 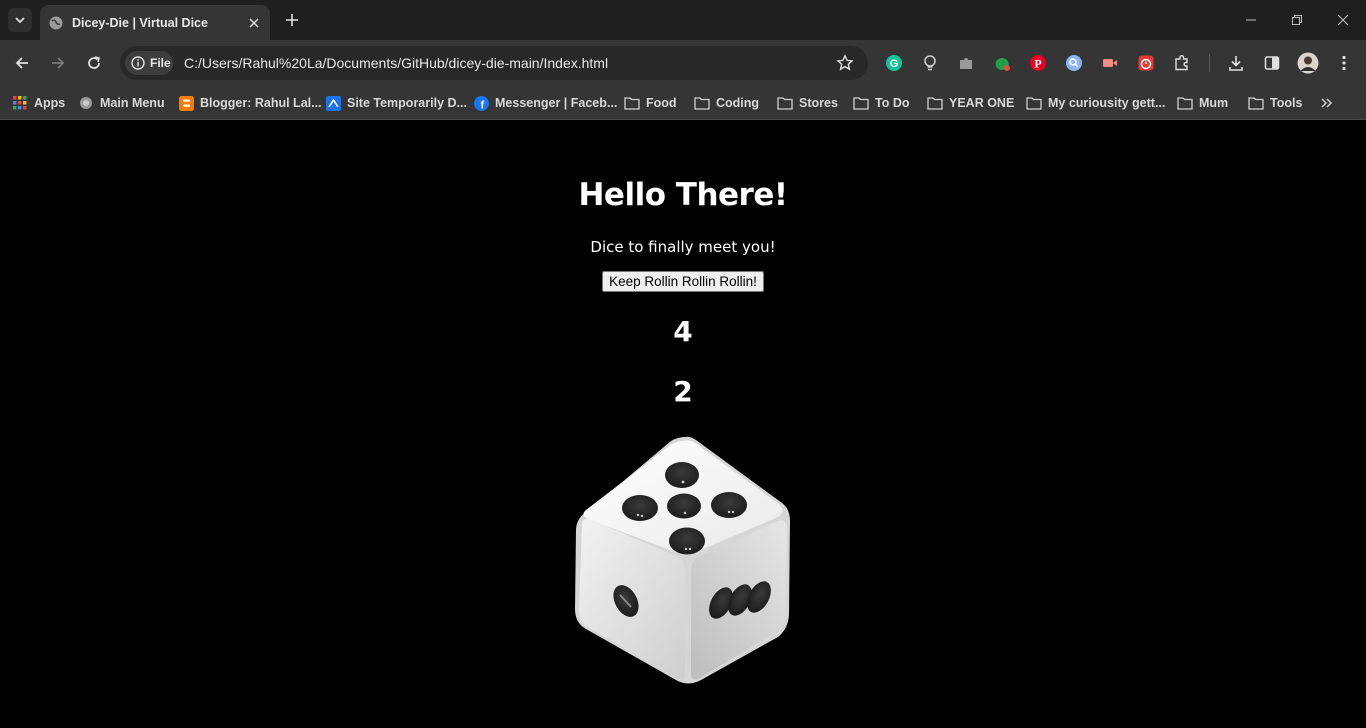 I want to click on tab-strip: Dicey-Die | Virtual Dice, so click(x=683, y=20).